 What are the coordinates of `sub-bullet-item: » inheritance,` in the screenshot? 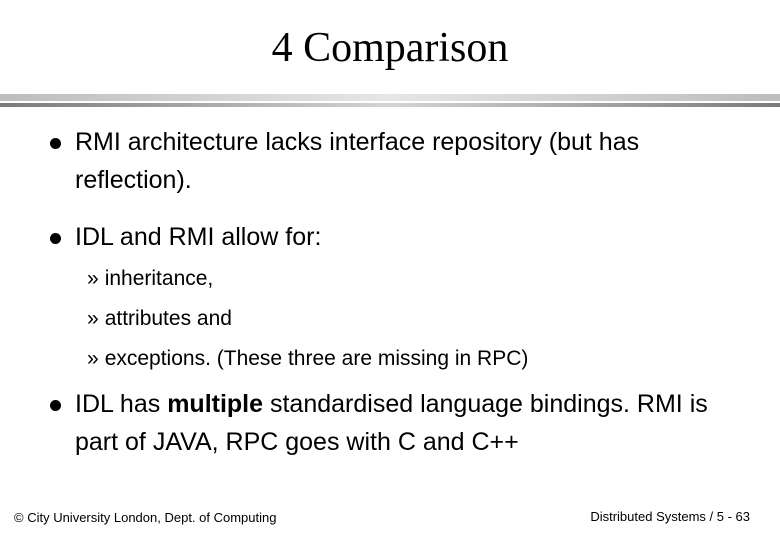 It's located at (150, 279).